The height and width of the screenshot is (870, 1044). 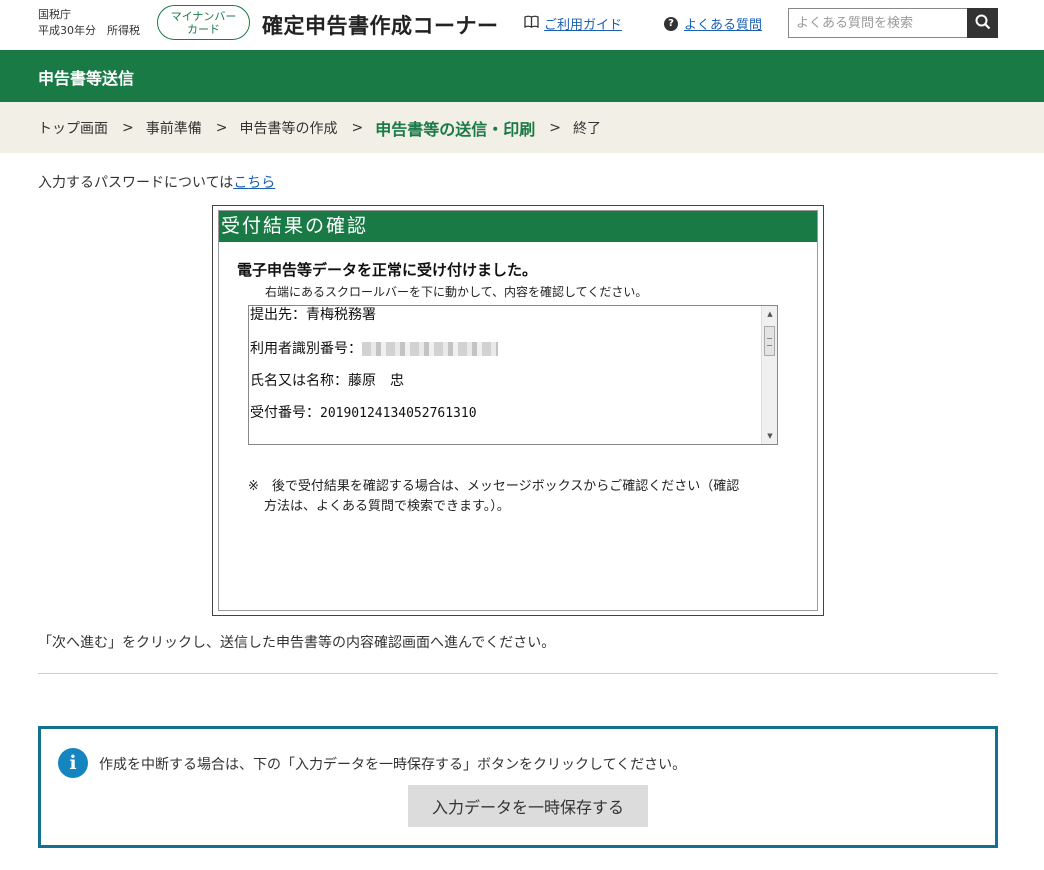 I want to click on org-label: 国税庁 平成30年分 所得税, so click(x=89, y=23).